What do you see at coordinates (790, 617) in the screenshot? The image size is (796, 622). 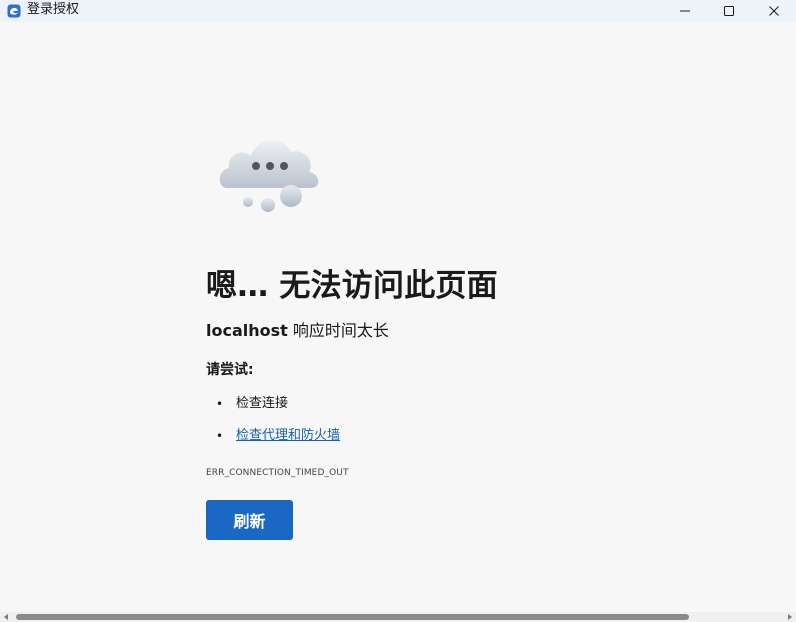 I see `scroll-right-icon` at bounding box center [790, 617].